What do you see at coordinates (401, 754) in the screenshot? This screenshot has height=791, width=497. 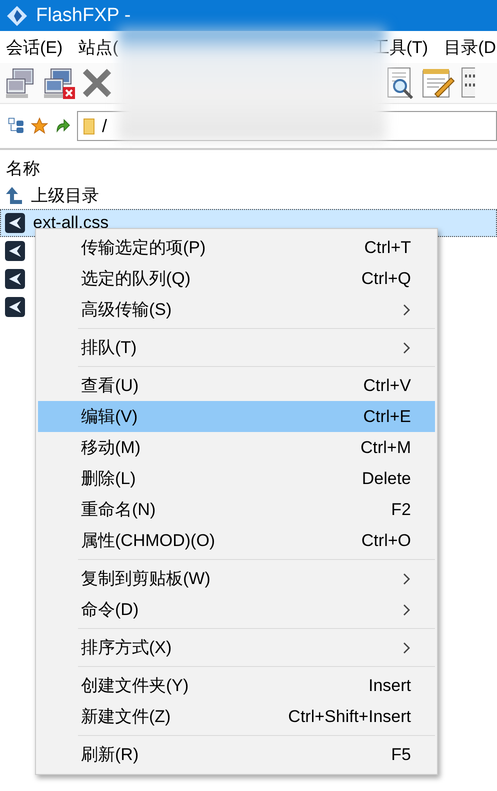 I see `shortcut-label: F5` at bounding box center [401, 754].